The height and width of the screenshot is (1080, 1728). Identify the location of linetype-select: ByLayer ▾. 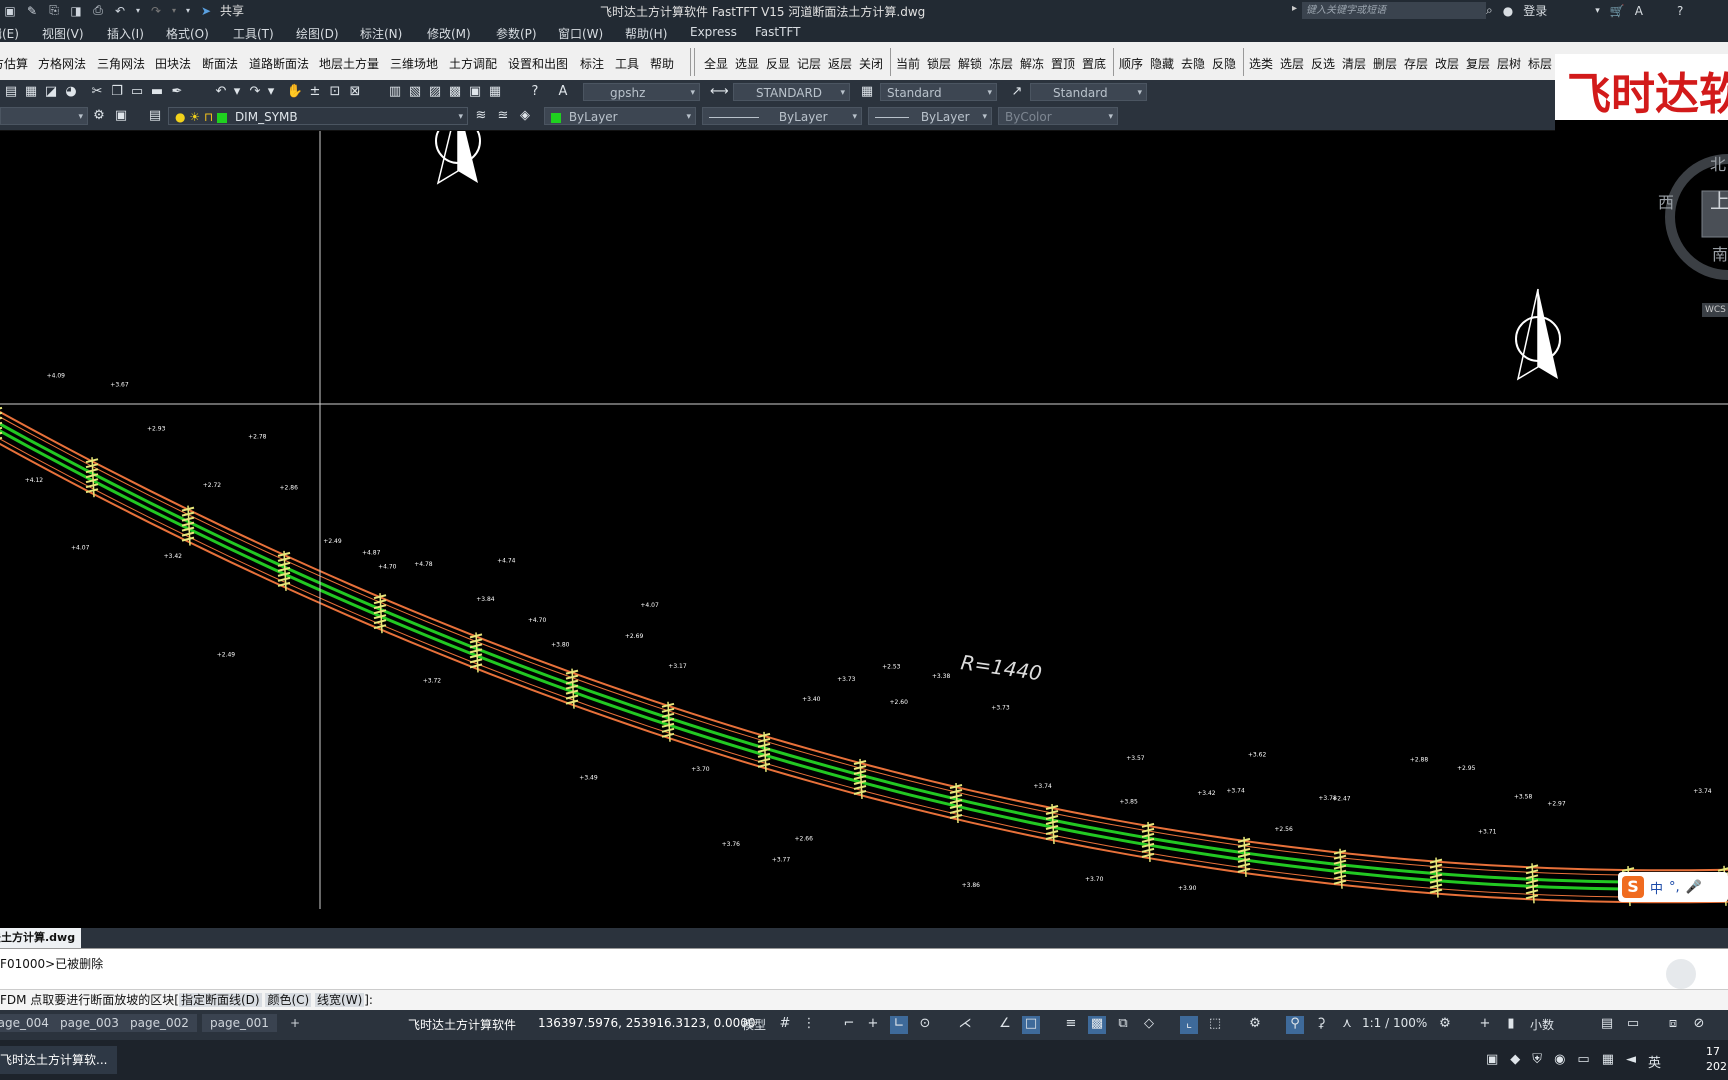
(782, 116).